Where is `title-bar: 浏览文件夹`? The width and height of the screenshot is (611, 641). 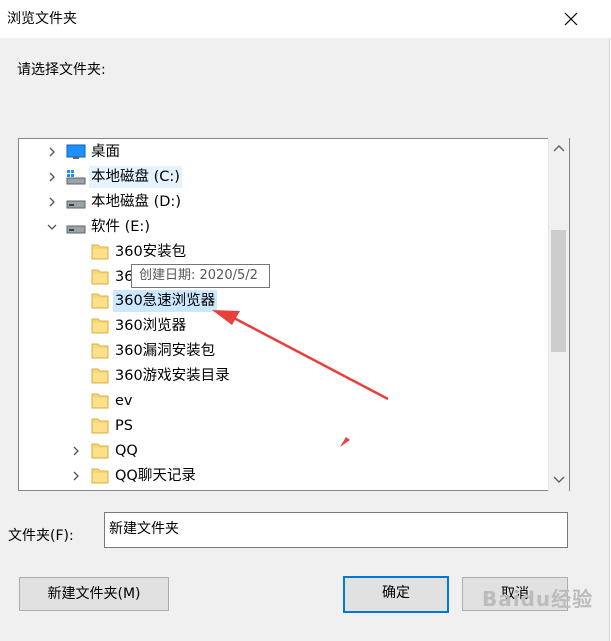 title-bar: 浏览文件夹 is located at coordinates (305, 19).